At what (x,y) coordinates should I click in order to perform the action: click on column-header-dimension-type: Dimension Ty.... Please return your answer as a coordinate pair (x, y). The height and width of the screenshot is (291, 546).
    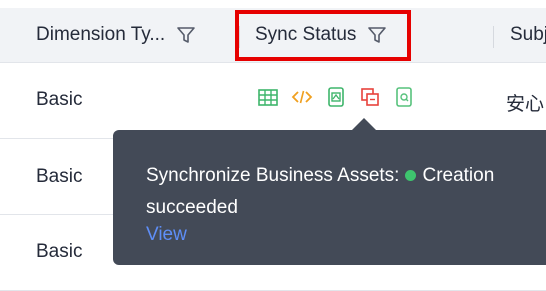
    Looking at the image, I should click on (116, 35).